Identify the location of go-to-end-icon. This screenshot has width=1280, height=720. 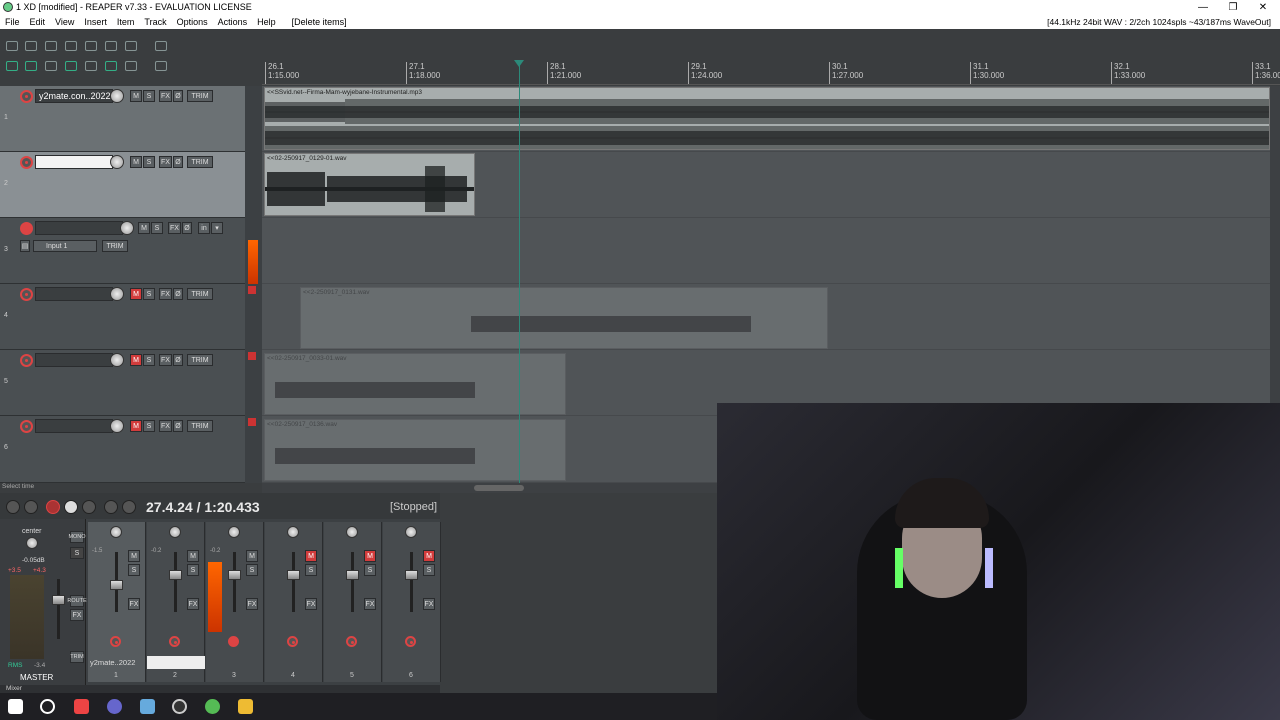
(31, 507).